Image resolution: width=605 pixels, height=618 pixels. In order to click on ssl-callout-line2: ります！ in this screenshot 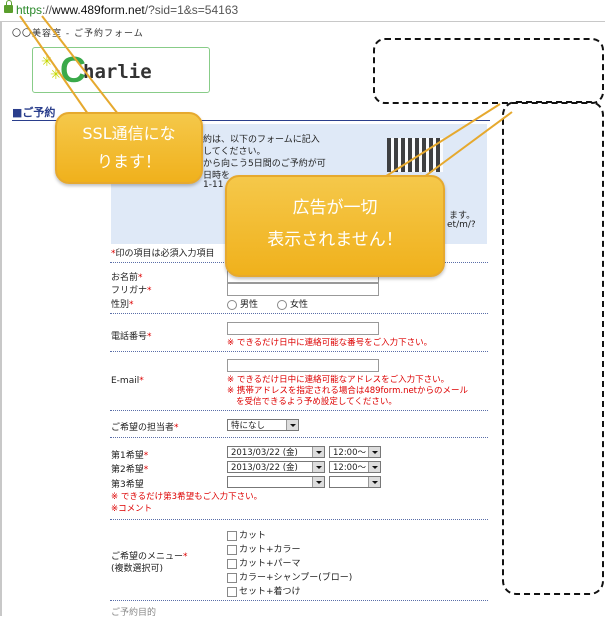, I will do `click(128, 161)`.